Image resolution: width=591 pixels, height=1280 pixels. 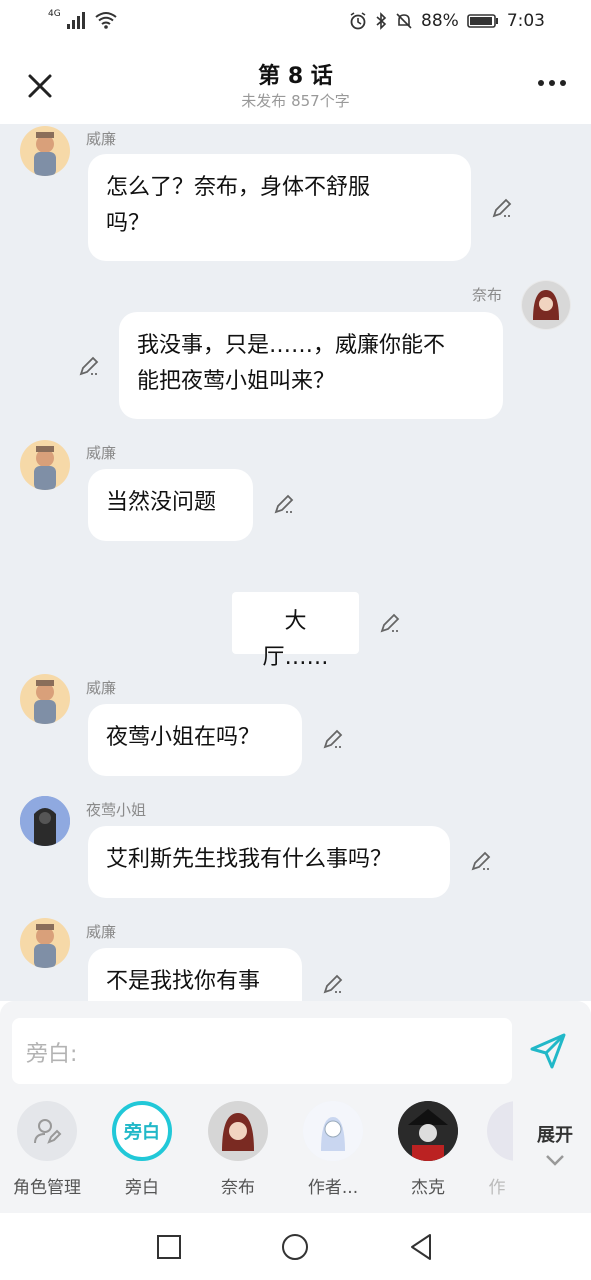 What do you see at coordinates (195, 740) in the screenshot?
I see `message-bubble: 夜莺小姐在吗？` at bounding box center [195, 740].